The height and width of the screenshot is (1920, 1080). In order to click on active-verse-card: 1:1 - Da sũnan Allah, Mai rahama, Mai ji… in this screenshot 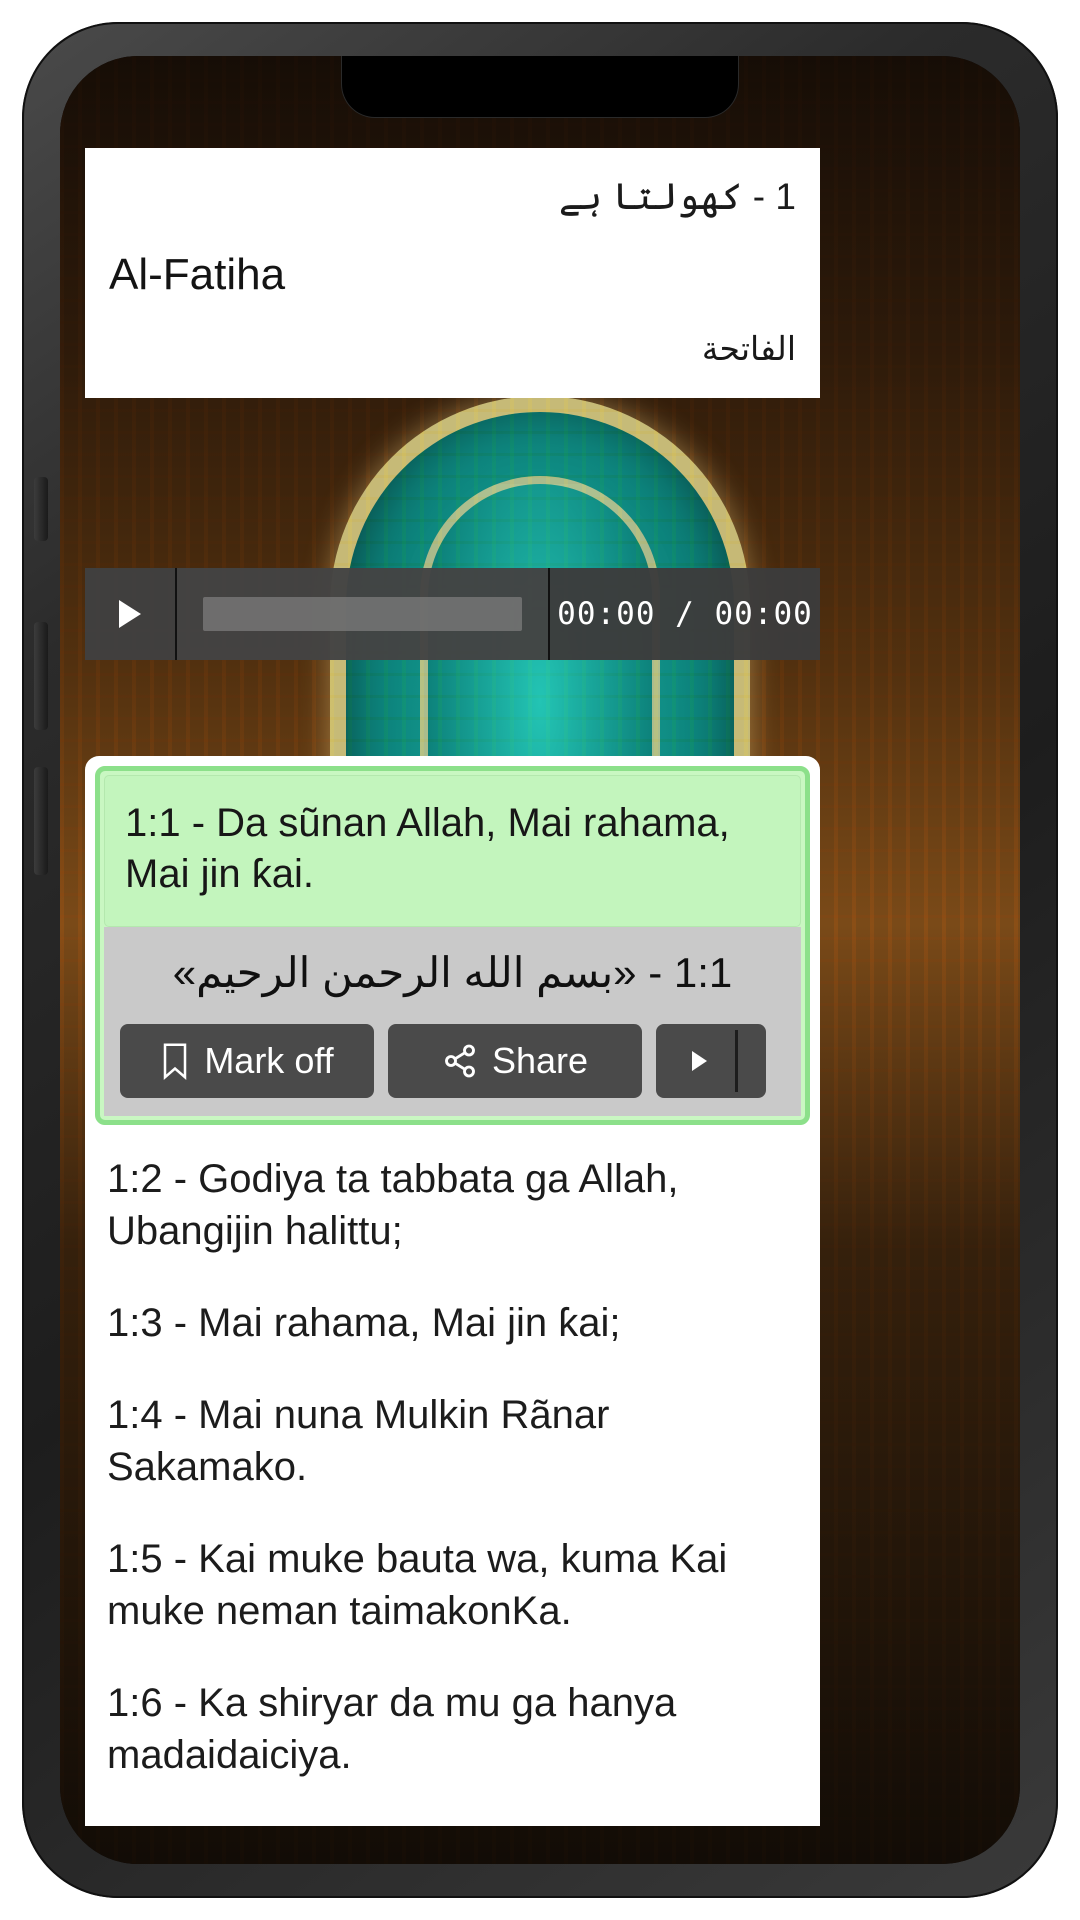, I will do `click(452, 946)`.